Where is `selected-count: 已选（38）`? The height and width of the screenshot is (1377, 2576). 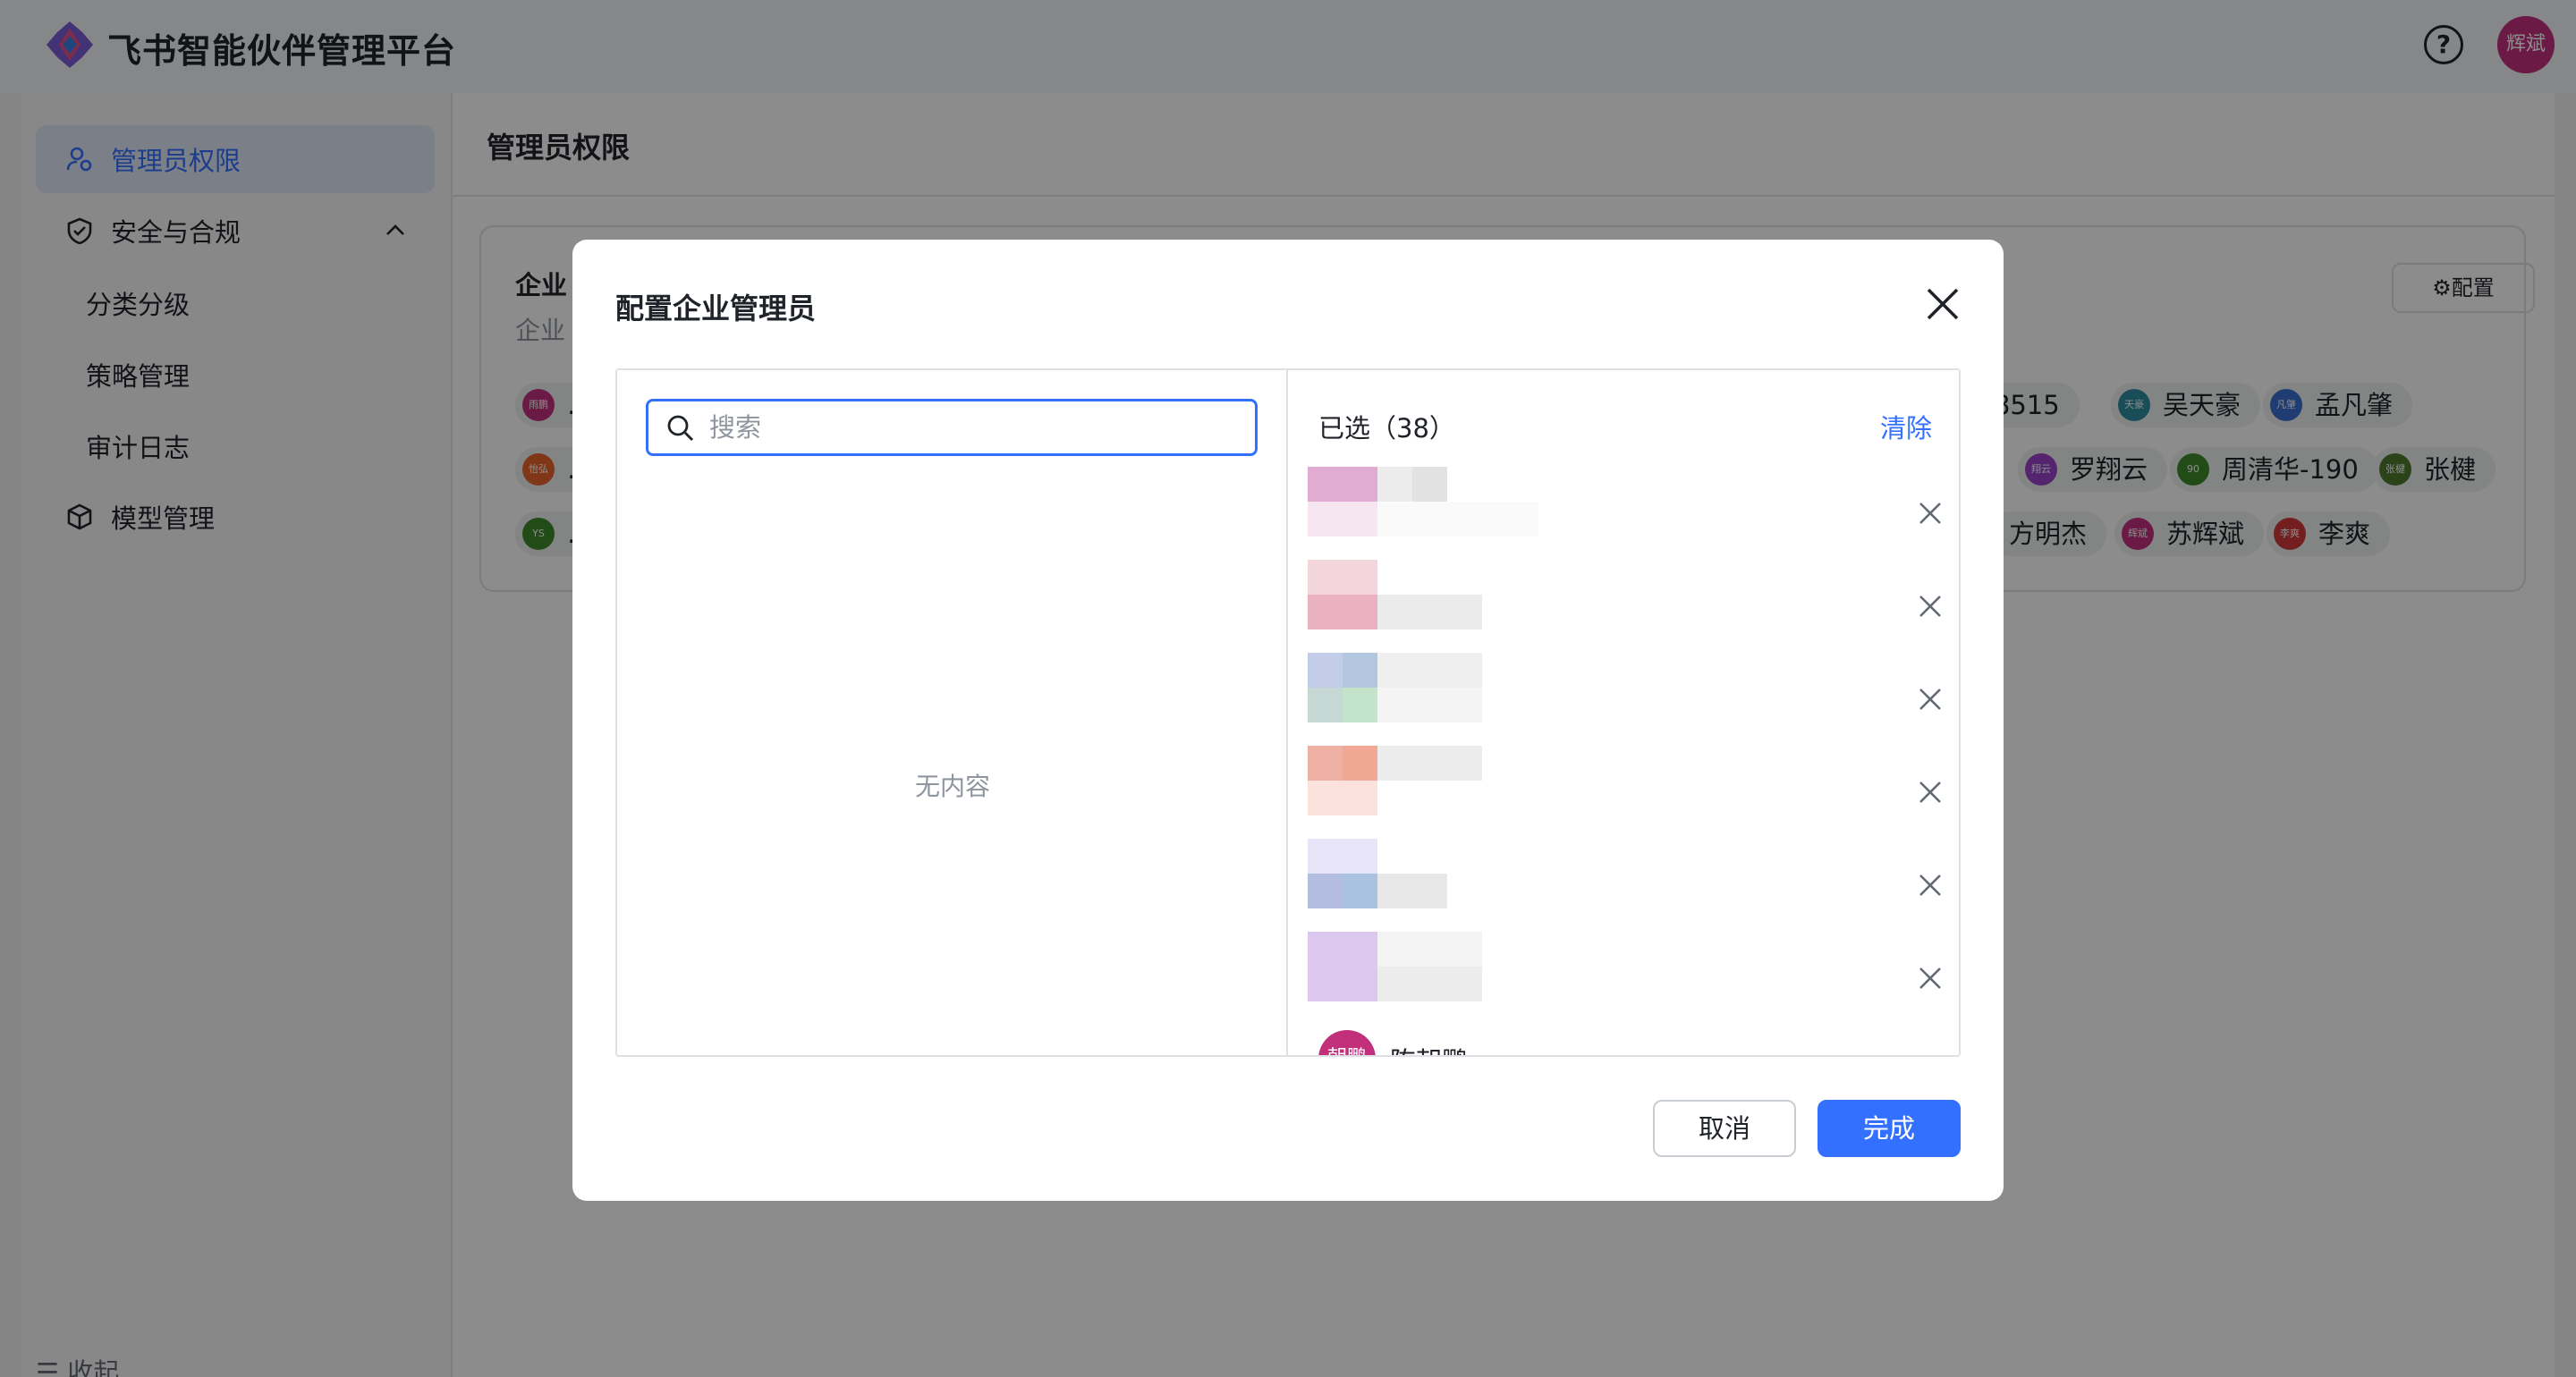 selected-count: 已选（38） is located at coordinates (1386, 428).